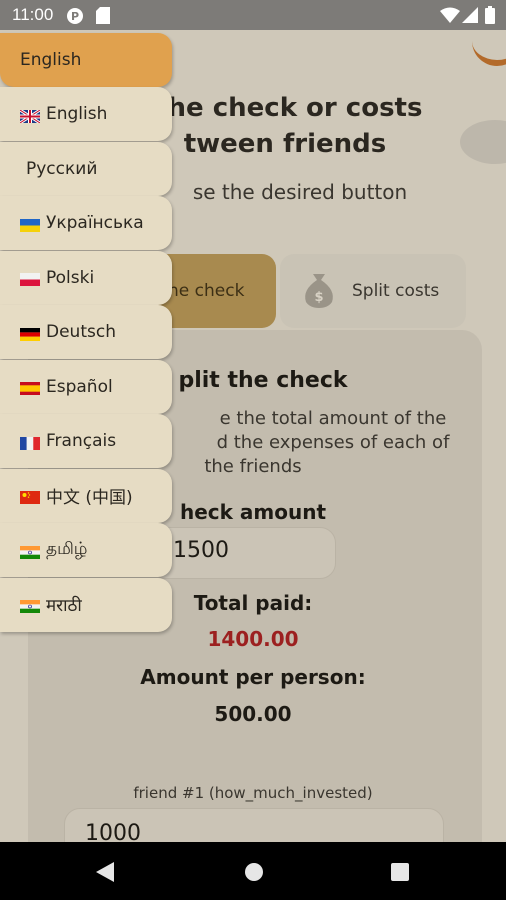 This screenshot has height=900, width=506. I want to click on language-option-label: 中文 (中国), so click(89, 498).